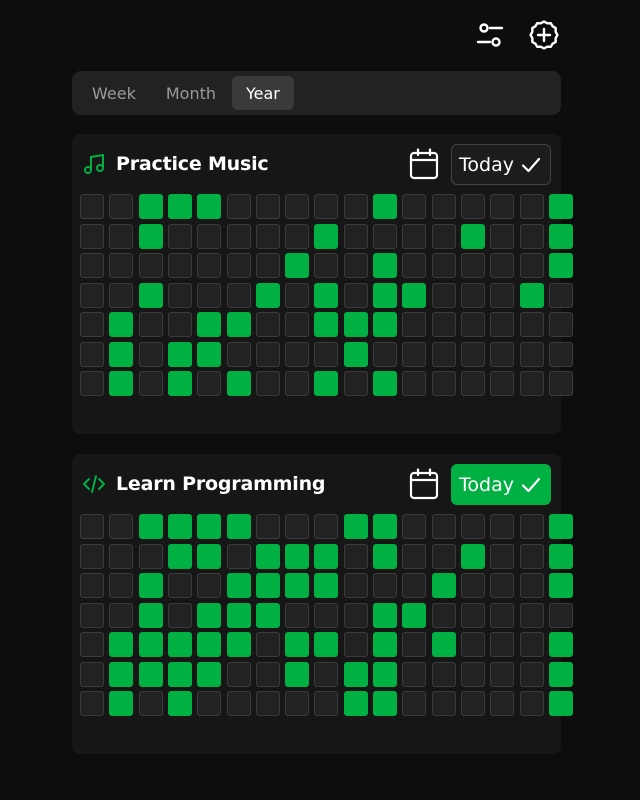  What do you see at coordinates (544, 35) in the screenshot?
I see `add-habit-button` at bounding box center [544, 35].